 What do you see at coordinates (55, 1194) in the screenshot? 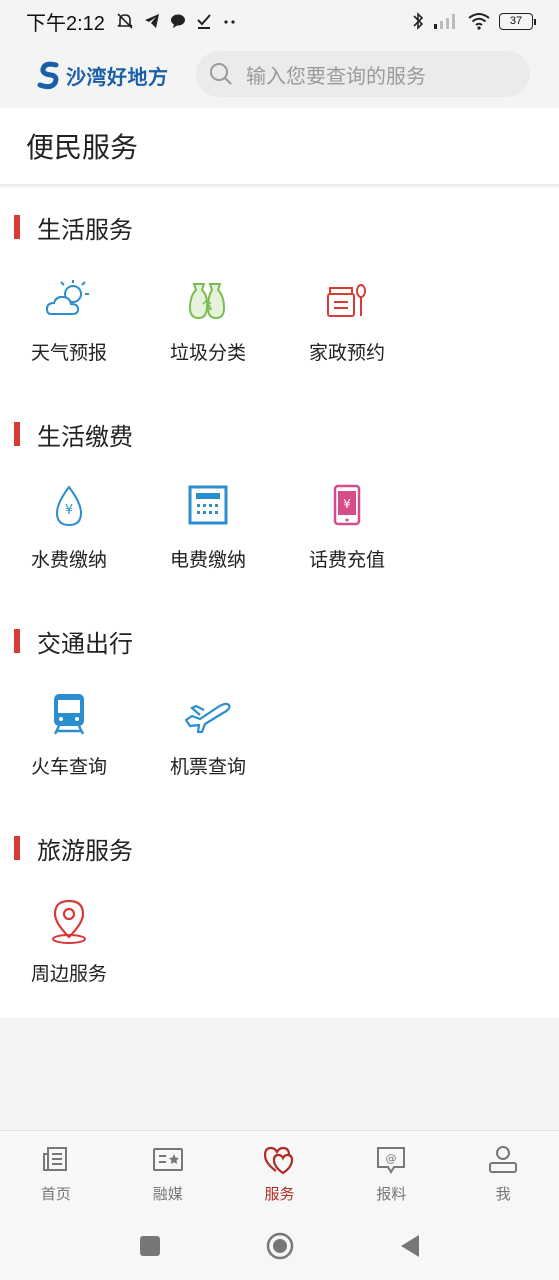
I see `nav-label: 首页` at bounding box center [55, 1194].